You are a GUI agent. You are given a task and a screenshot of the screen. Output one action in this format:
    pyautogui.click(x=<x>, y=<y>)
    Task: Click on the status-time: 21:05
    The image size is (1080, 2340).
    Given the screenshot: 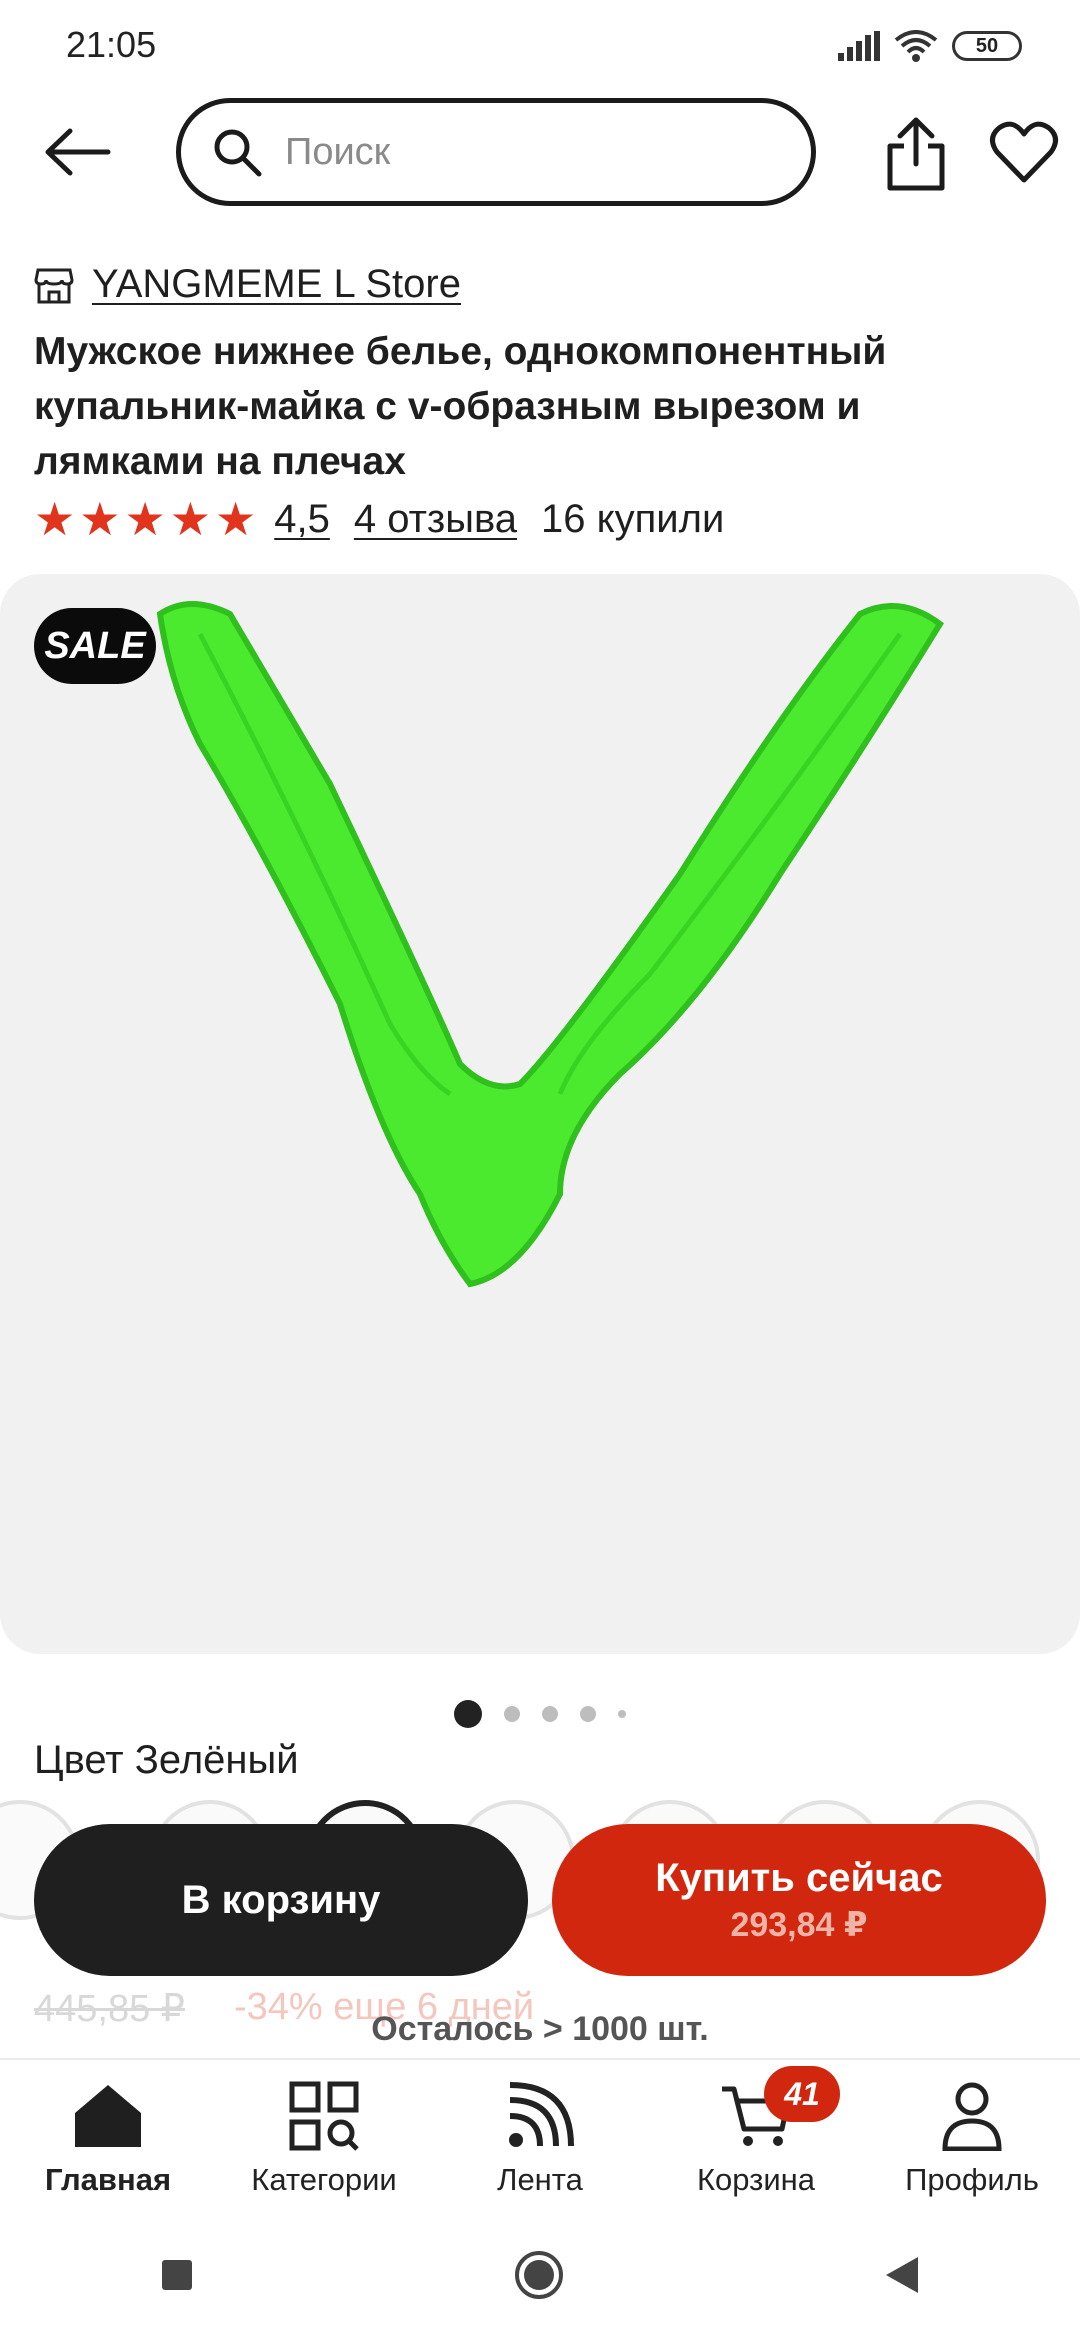 What is the action you would take?
    pyautogui.click(x=111, y=44)
    